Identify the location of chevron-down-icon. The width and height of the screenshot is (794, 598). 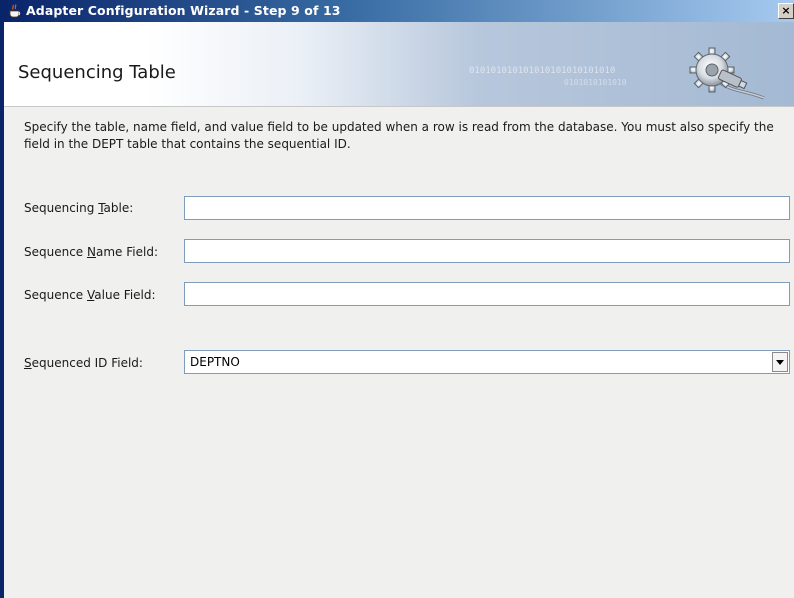
(780, 362).